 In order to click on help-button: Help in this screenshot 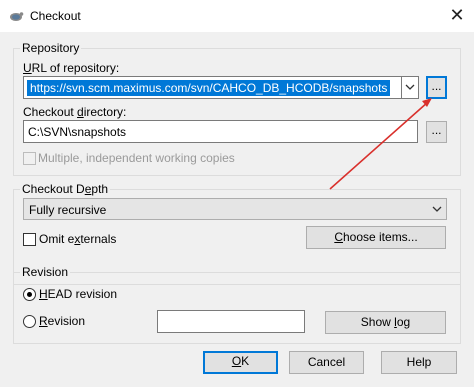, I will do `click(419, 362)`.